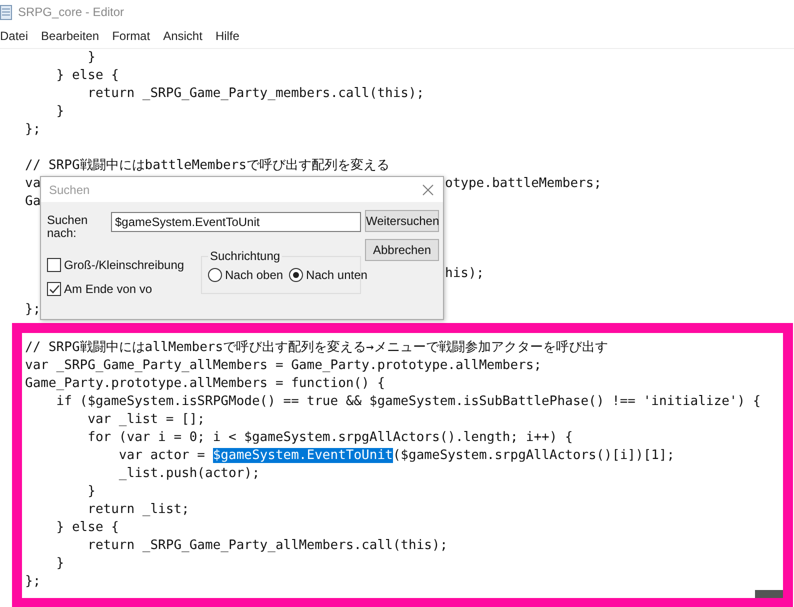  I want to click on checkbox-label: Am Ende von vo, so click(108, 289).